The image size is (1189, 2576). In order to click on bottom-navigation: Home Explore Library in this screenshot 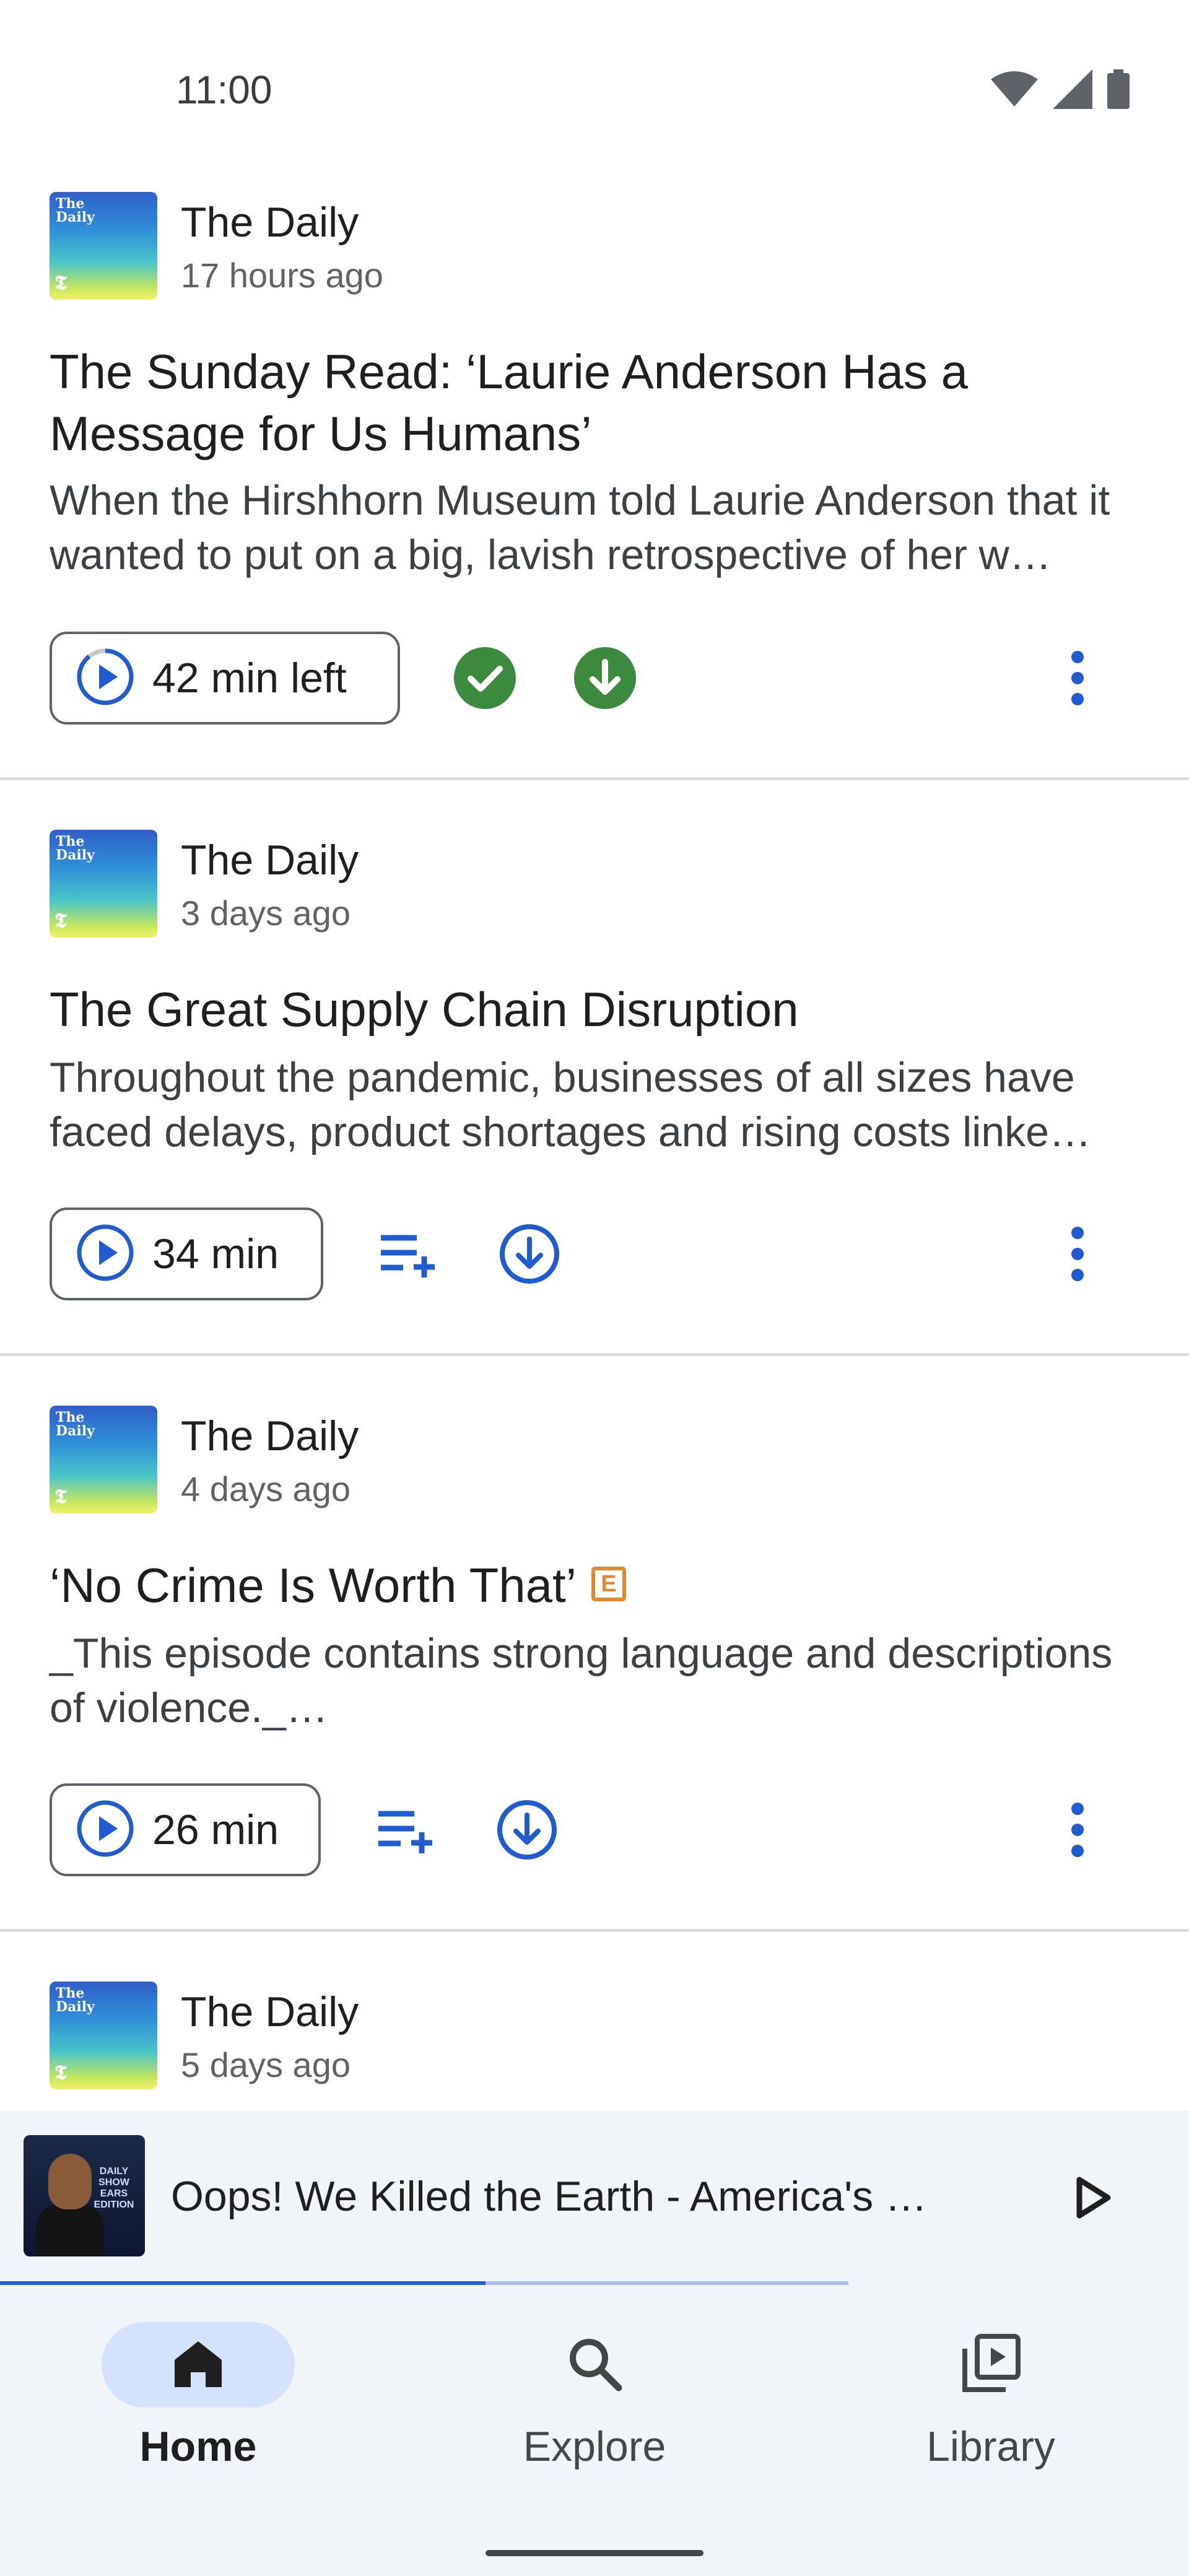, I will do `click(594, 2430)`.